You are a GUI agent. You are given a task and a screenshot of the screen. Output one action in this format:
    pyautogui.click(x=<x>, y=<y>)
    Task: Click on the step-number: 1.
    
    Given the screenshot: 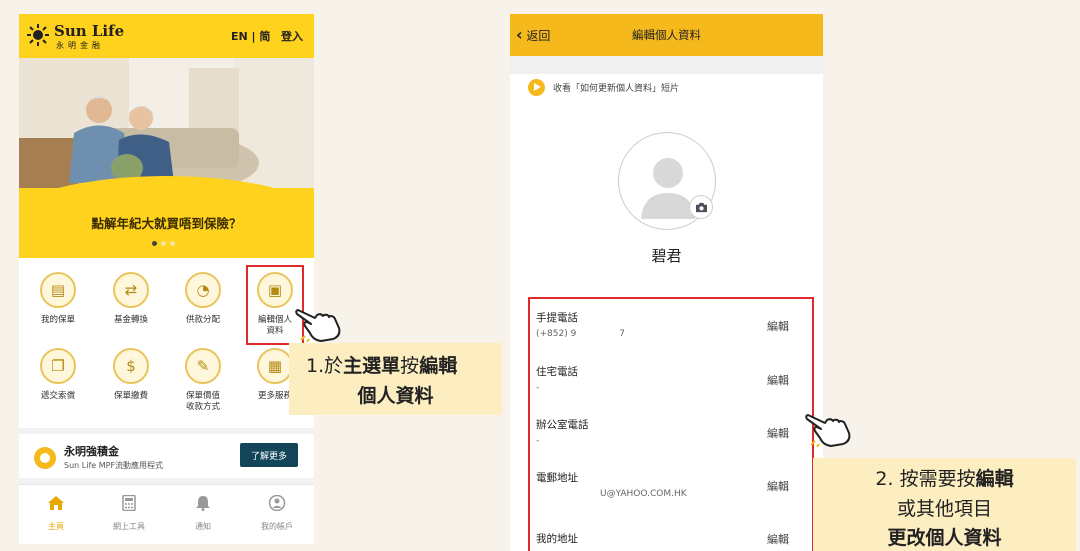 What is the action you would take?
    pyautogui.click(x=315, y=366)
    